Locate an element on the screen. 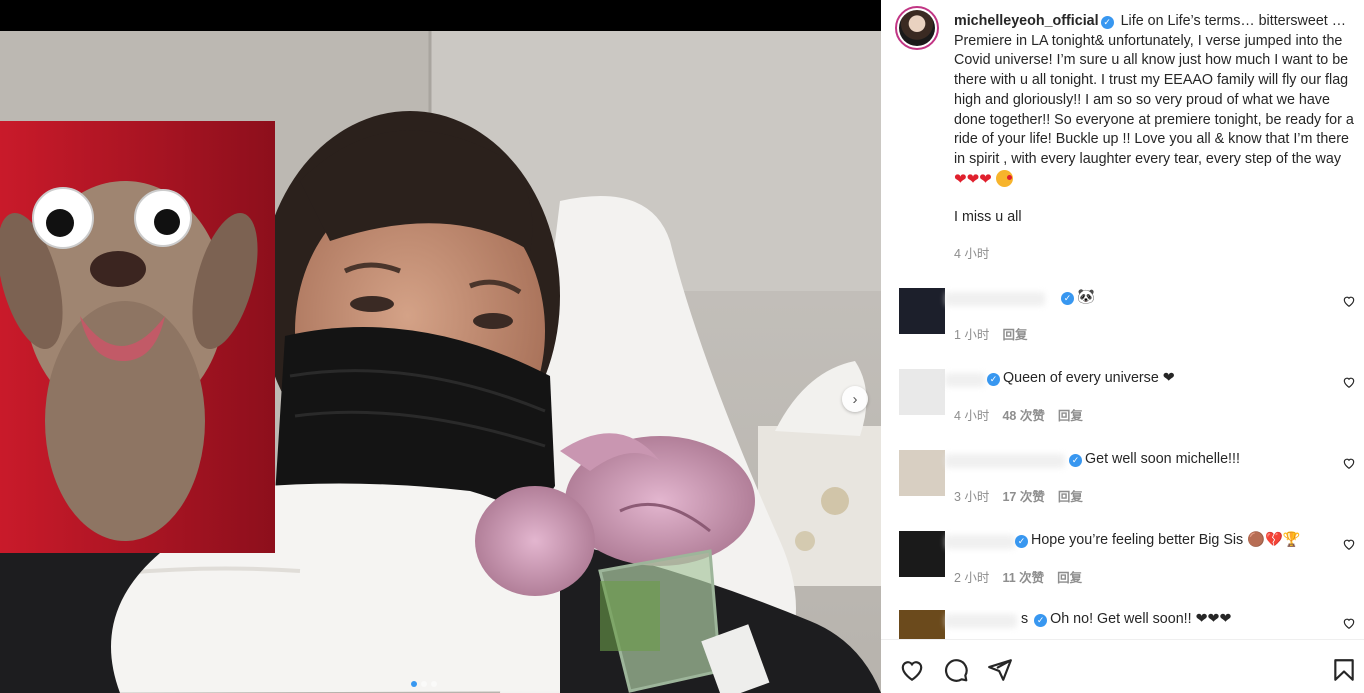 This screenshot has width=1364, height=693. comment-time: 4 小时 is located at coordinates (972, 416).